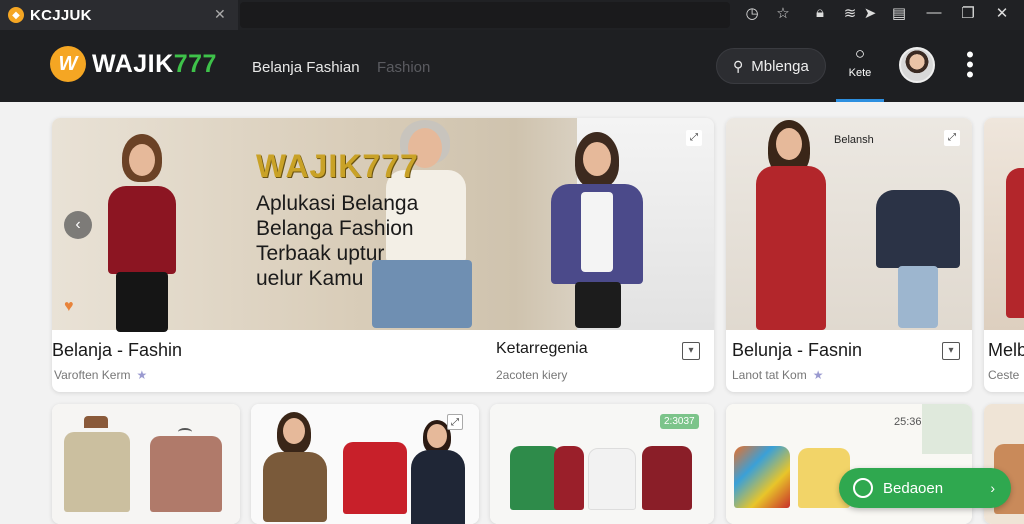 The image size is (1024, 524). I want to click on card-2-bookmark-icon: ▾, so click(951, 351).